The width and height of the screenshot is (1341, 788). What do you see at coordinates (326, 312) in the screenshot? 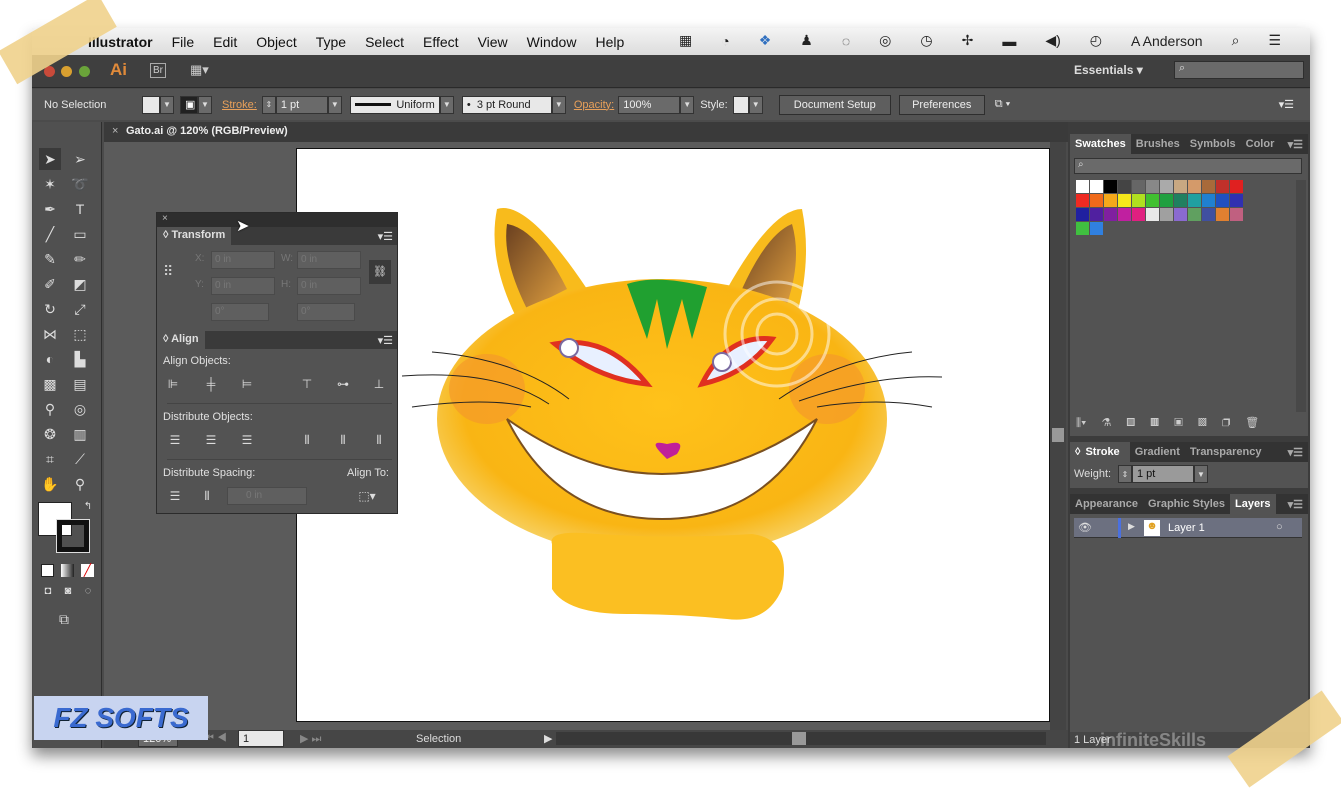
I see `shear-input: 0°` at bounding box center [326, 312].